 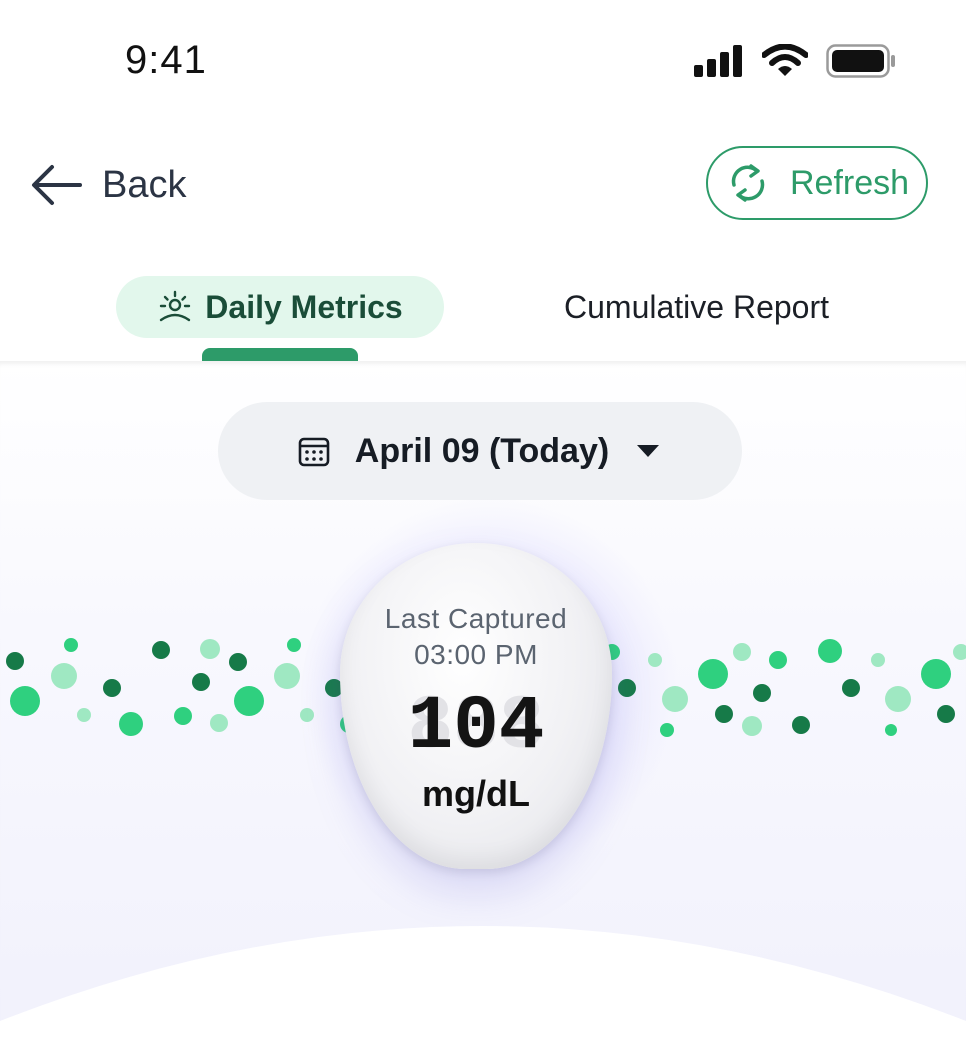 What do you see at coordinates (166, 60) in the screenshot?
I see `status-time: 9:41` at bounding box center [166, 60].